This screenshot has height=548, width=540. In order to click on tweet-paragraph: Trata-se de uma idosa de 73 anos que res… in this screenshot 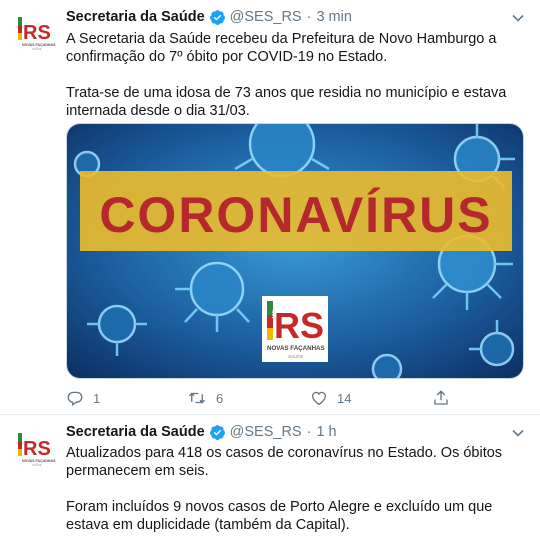, I will do `click(286, 102)`.